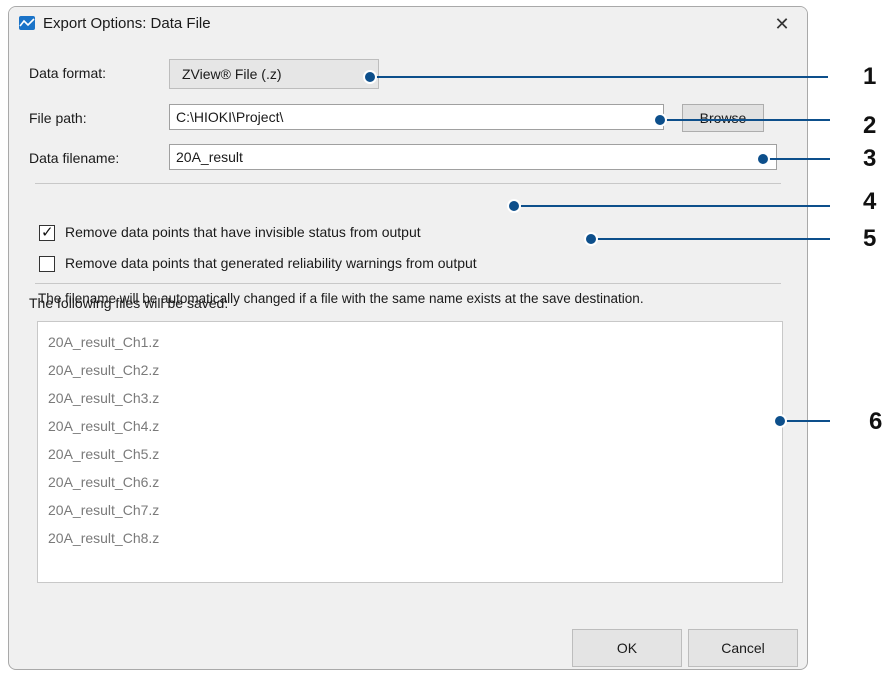 This screenshot has height=677, width=883. Describe the element at coordinates (104, 370) in the screenshot. I see `list-item: 20A_result_Ch2.z` at that location.